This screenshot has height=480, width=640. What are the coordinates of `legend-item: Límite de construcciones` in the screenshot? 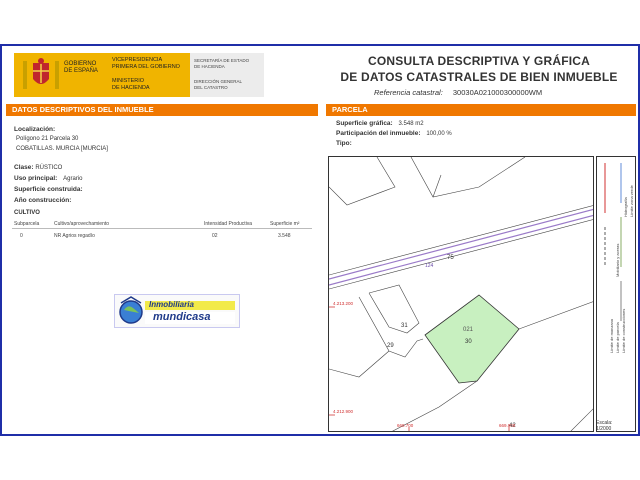 It's located at (623, 330).